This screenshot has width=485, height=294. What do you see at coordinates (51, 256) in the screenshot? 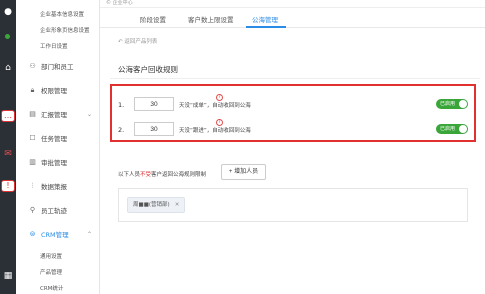
I see `sidebar-subitem: 通用设置` at bounding box center [51, 256].